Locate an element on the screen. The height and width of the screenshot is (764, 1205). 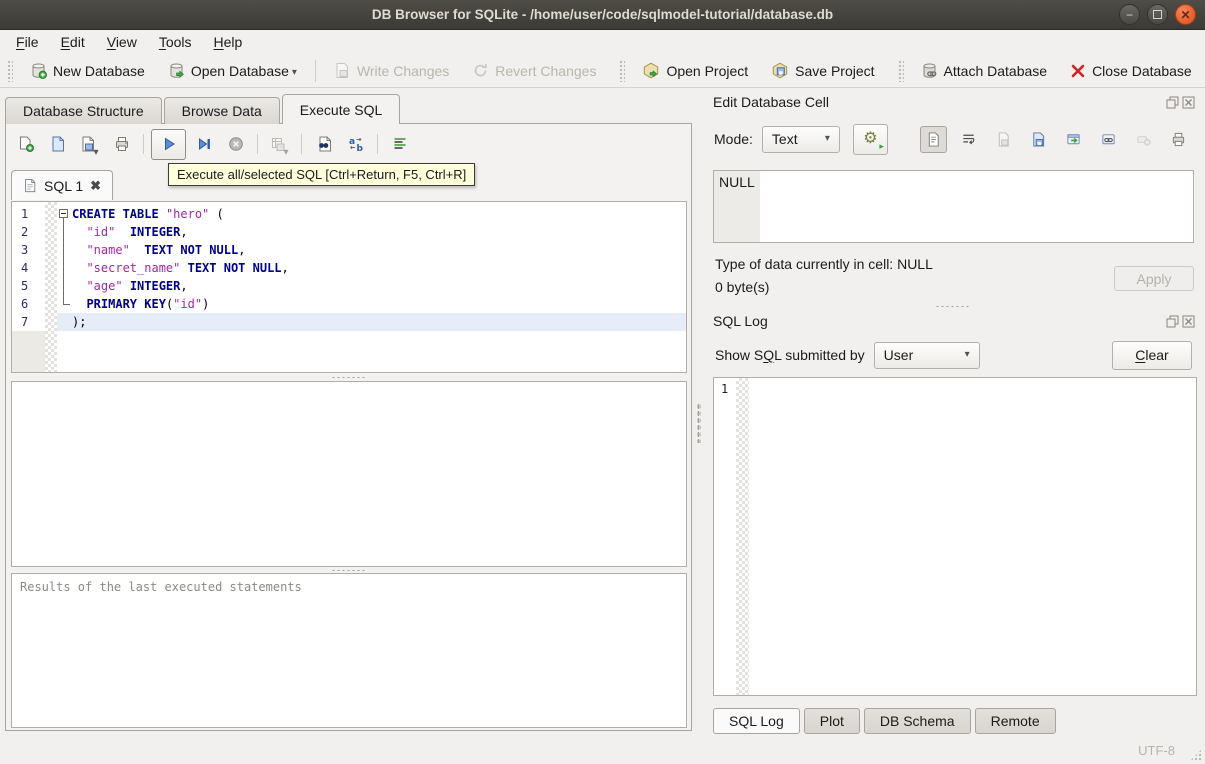
save-sql-dropdown-icon: ▾ is located at coordinates (95, 152).